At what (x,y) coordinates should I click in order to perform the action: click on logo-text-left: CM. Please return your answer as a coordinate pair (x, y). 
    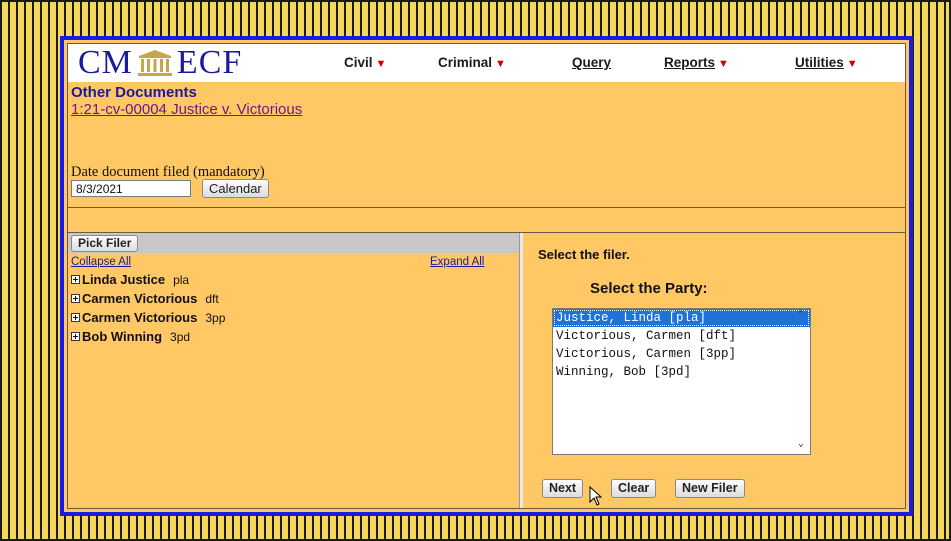
    Looking at the image, I should click on (105, 62).